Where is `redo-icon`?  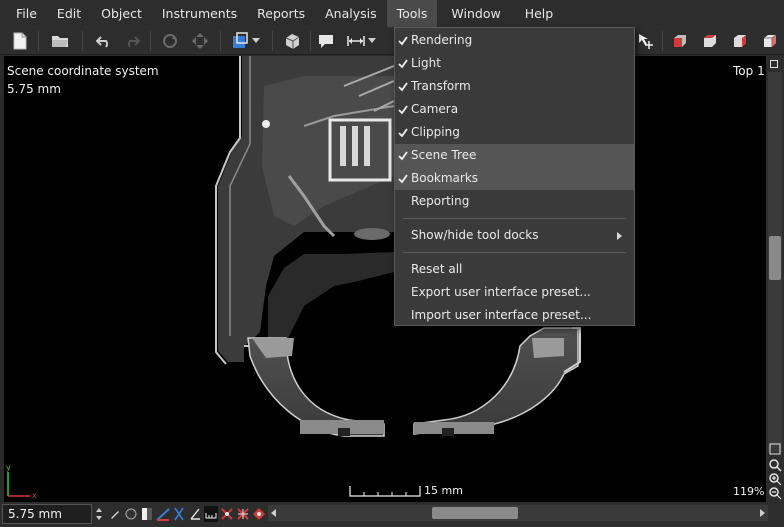 redo-icon is located at coordinates (134, 42).